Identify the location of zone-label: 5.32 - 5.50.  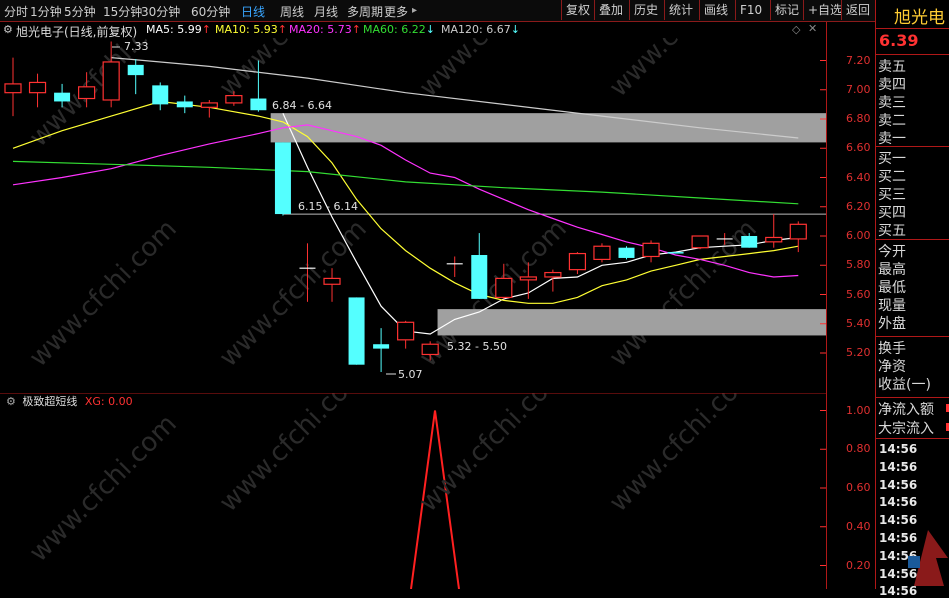
(477, 346).